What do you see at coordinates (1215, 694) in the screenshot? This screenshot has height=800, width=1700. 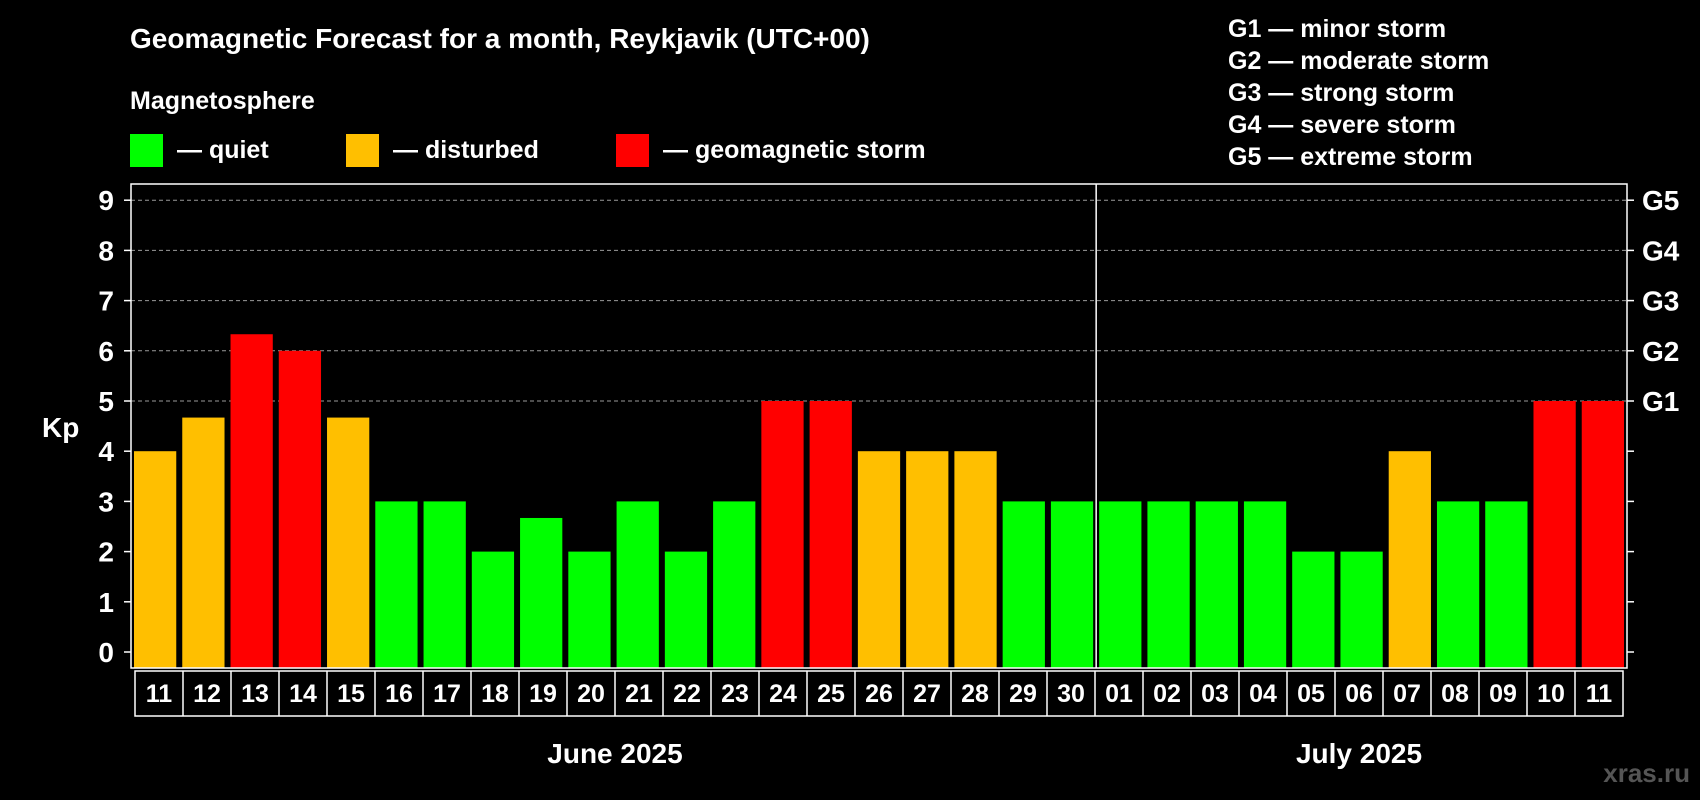 I see `day-label: 03` at bounding box center [1215, 694].